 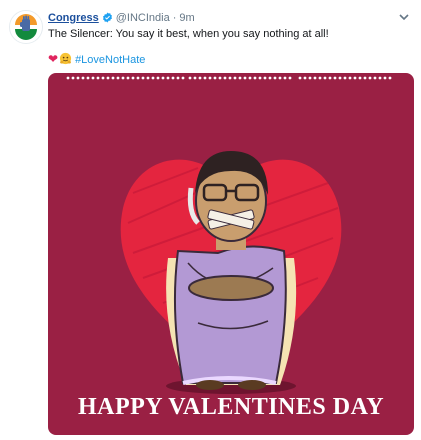 I want to click on tweet-timestamp: 9m, so click(x=186, y=18).